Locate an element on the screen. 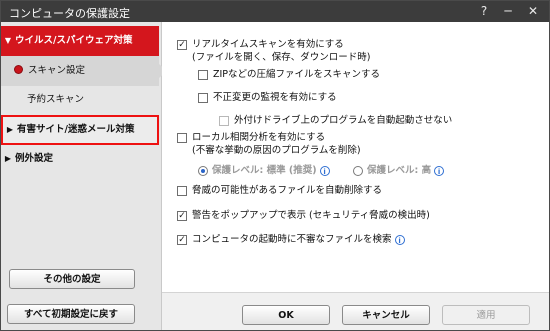 Image resolution: width=550 pixels, height=331 pixels. help-button: ? is located at coordinates (484, 11).